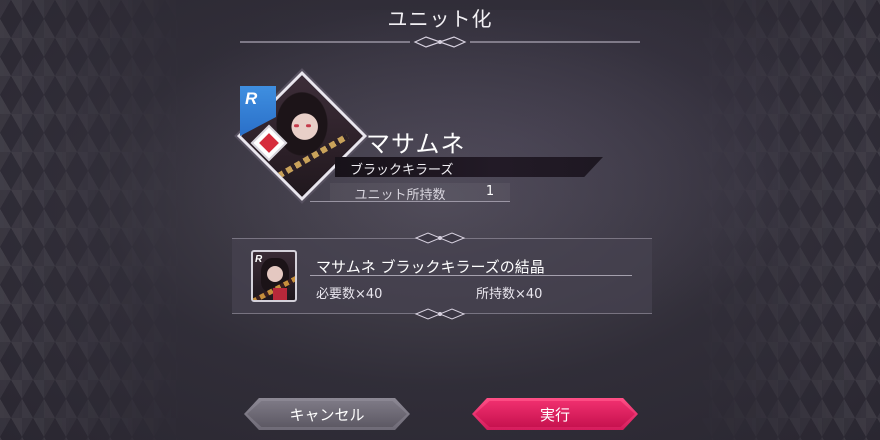  I want to click on crystal-rank-icon: R, so click(259, 259).